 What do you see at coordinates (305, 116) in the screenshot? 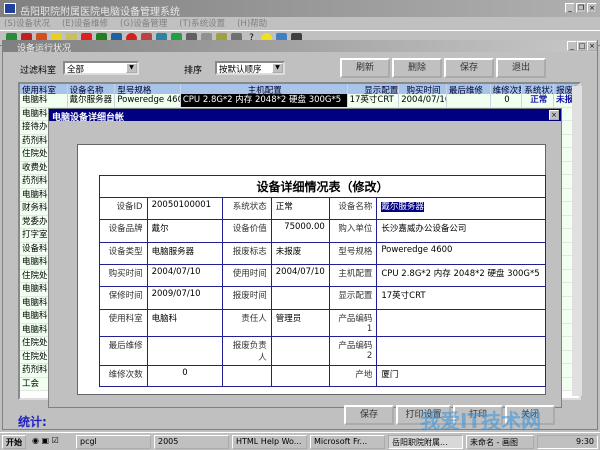
I see `dialog-title-bar: 电脑设备详细台帐` at bounding box center [305, 116].